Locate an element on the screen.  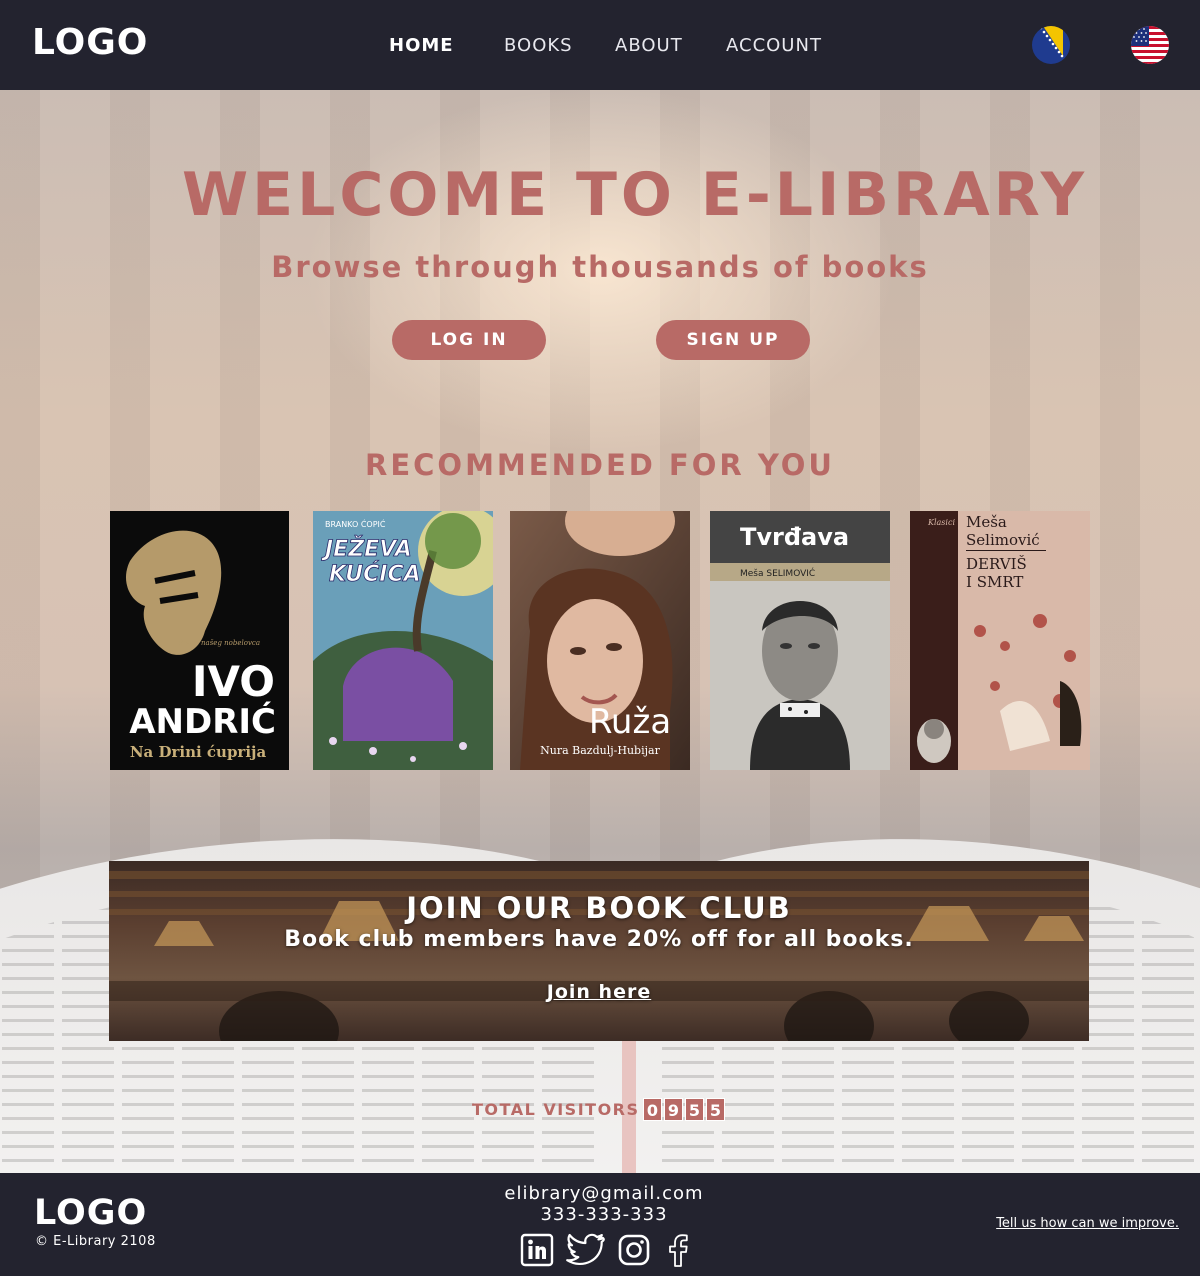
svg-text: ANDRIĆ is located at coordinates (202, 721).